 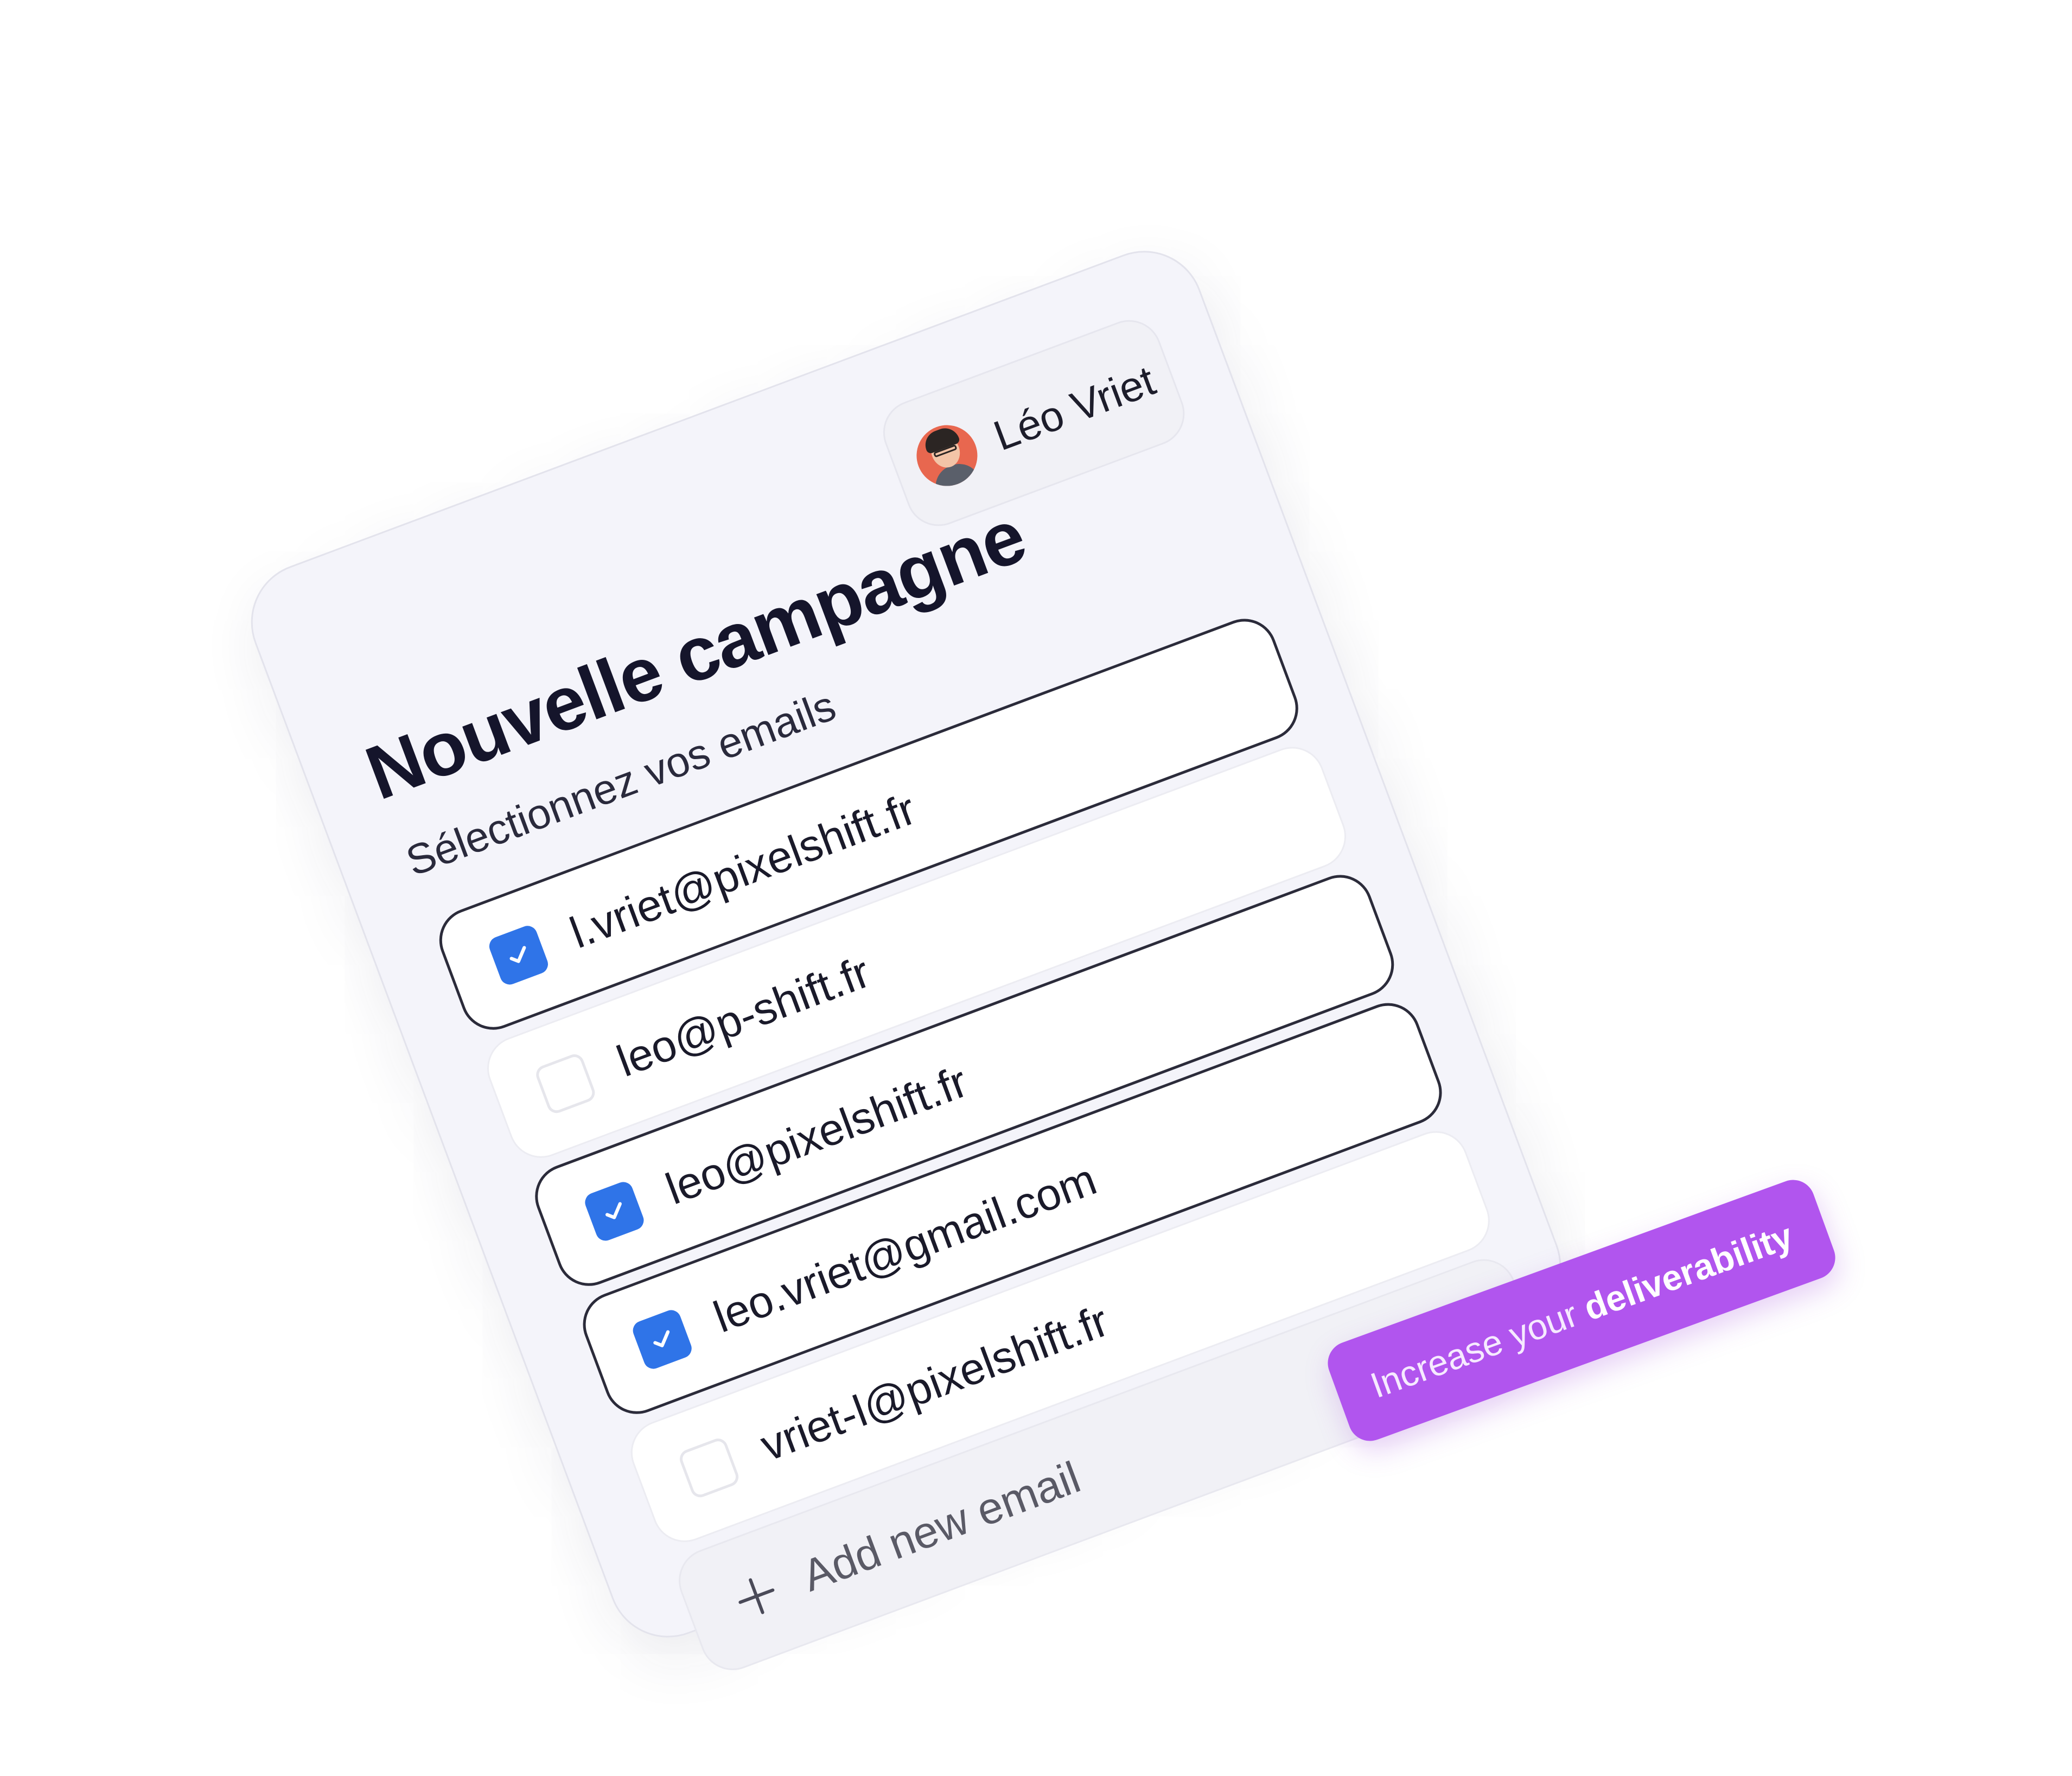 I want to click on user-name: Léo Vriet, so click(x=1074, y=407).